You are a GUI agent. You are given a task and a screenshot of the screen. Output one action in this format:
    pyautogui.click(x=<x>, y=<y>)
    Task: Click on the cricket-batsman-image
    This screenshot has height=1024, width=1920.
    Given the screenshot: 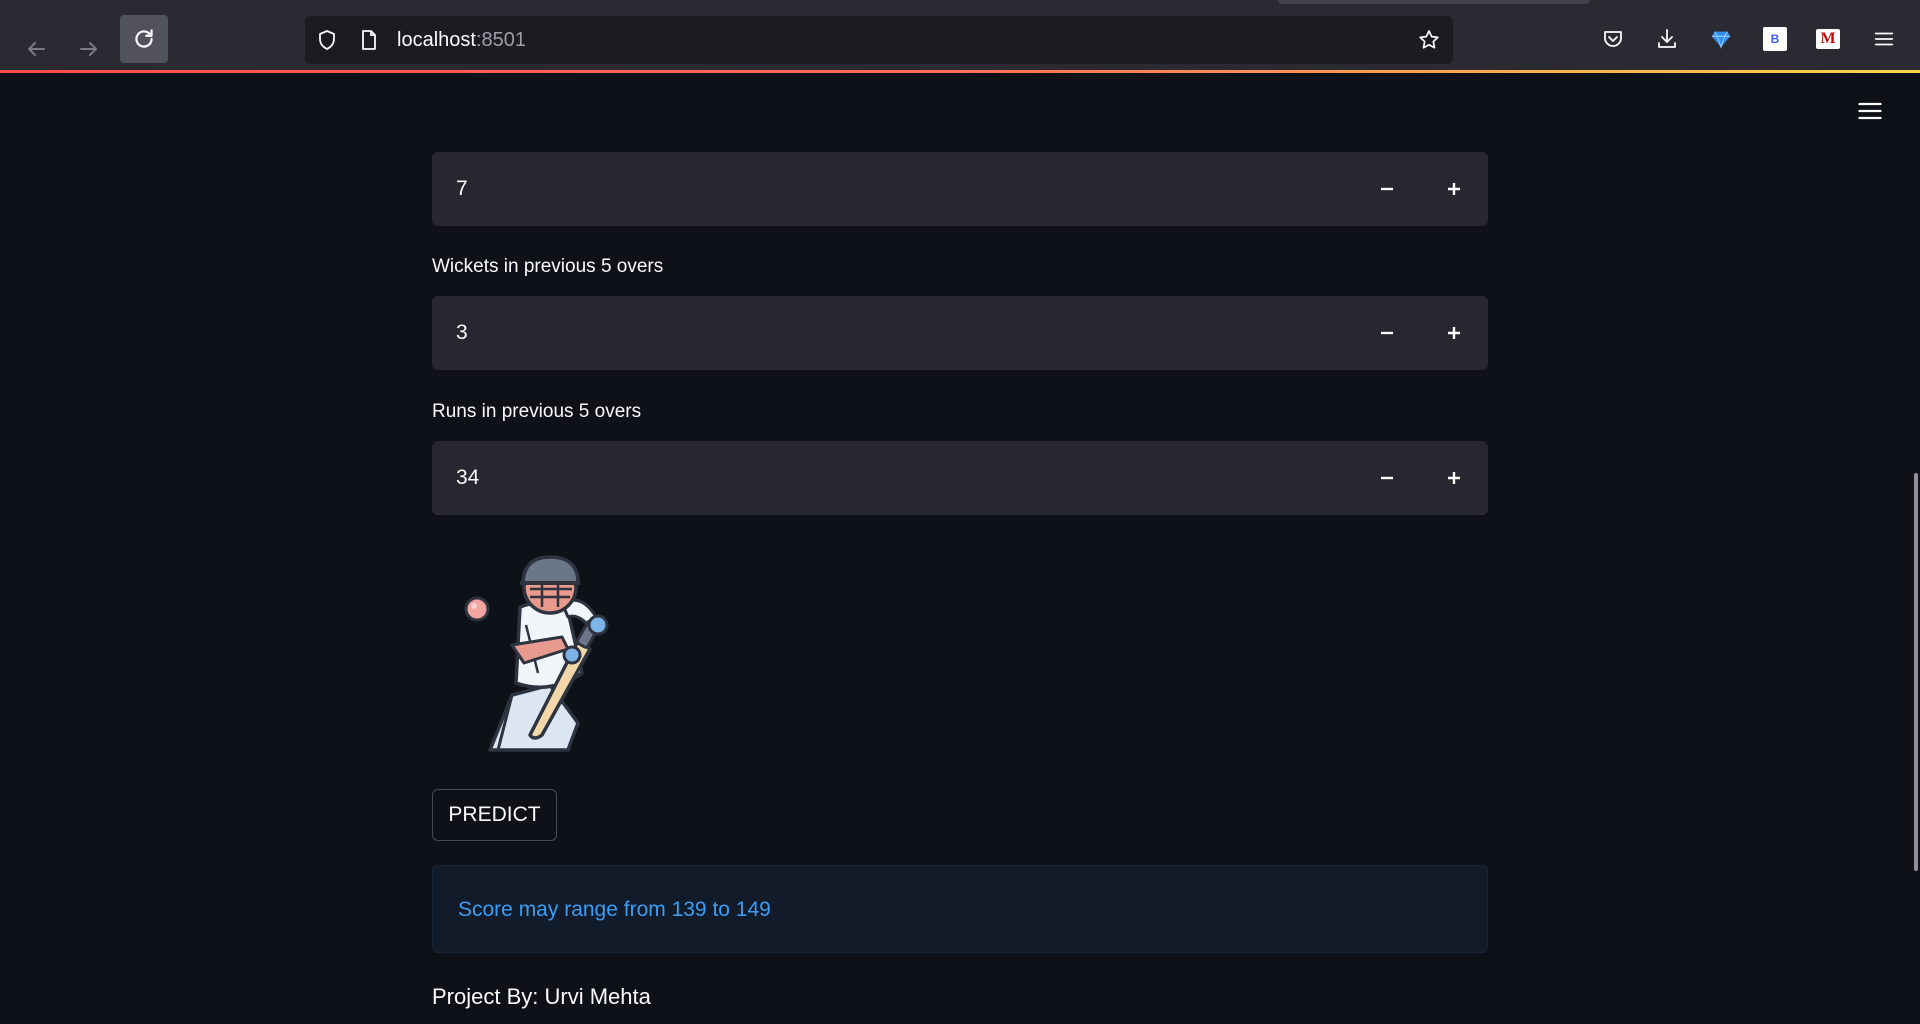 What is the action you would take?
    pyautogui.click(x=536, y=653)
    